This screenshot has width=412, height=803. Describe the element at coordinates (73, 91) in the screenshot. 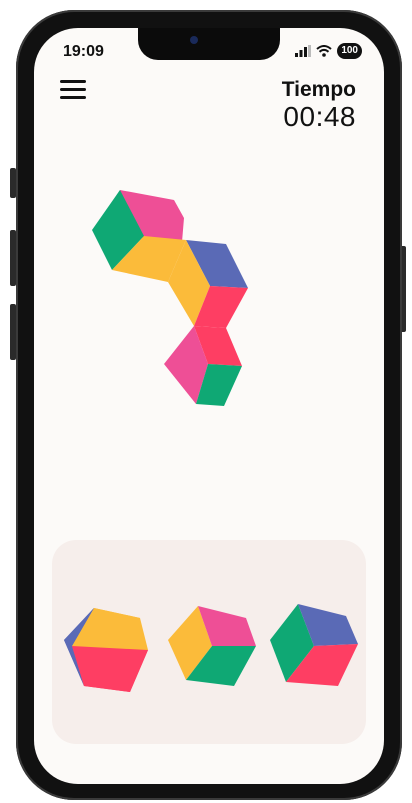

I see `hamburger-menu-icon` at that location.